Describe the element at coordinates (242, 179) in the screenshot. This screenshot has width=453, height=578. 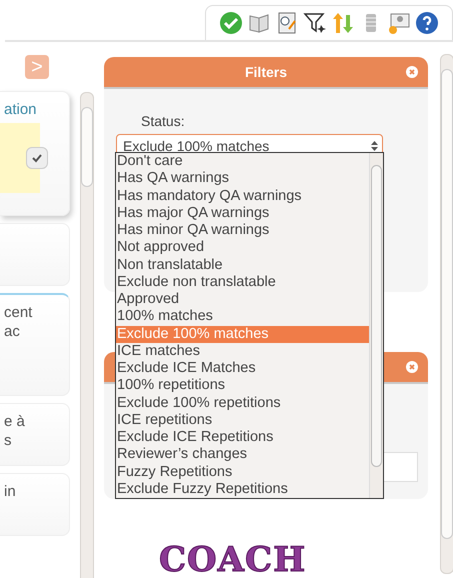
I see `dropdown-option: Has QA warnings` at that location.